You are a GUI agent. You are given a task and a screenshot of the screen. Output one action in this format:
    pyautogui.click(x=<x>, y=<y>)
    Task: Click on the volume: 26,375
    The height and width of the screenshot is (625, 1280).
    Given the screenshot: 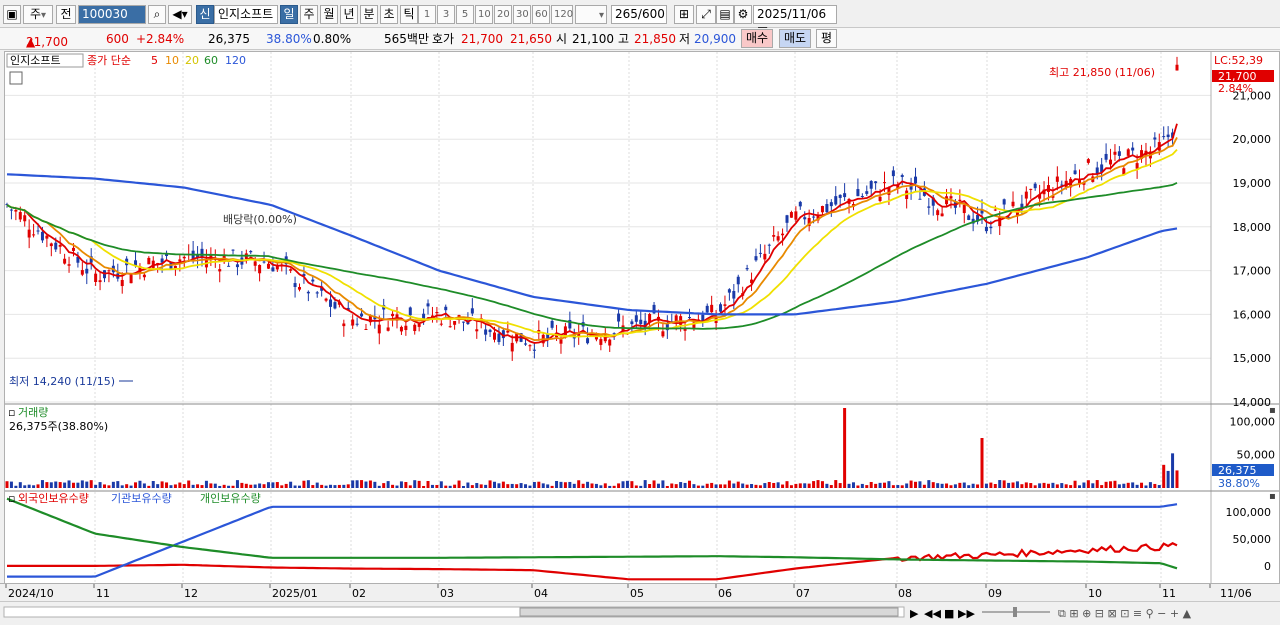 What is the action you would take?
    pyautogui.click(x=229, y=39)
    